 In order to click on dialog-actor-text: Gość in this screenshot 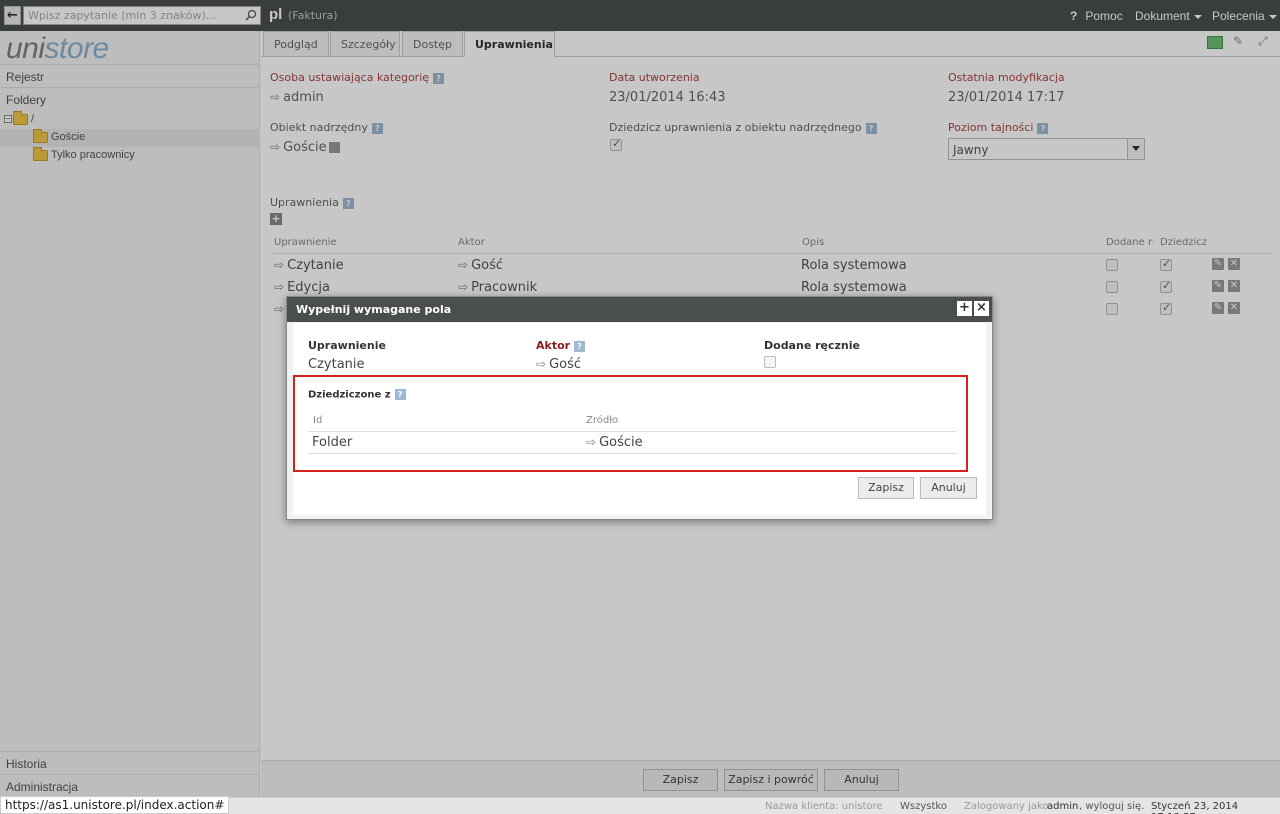, I will do `click(565, 364)`.